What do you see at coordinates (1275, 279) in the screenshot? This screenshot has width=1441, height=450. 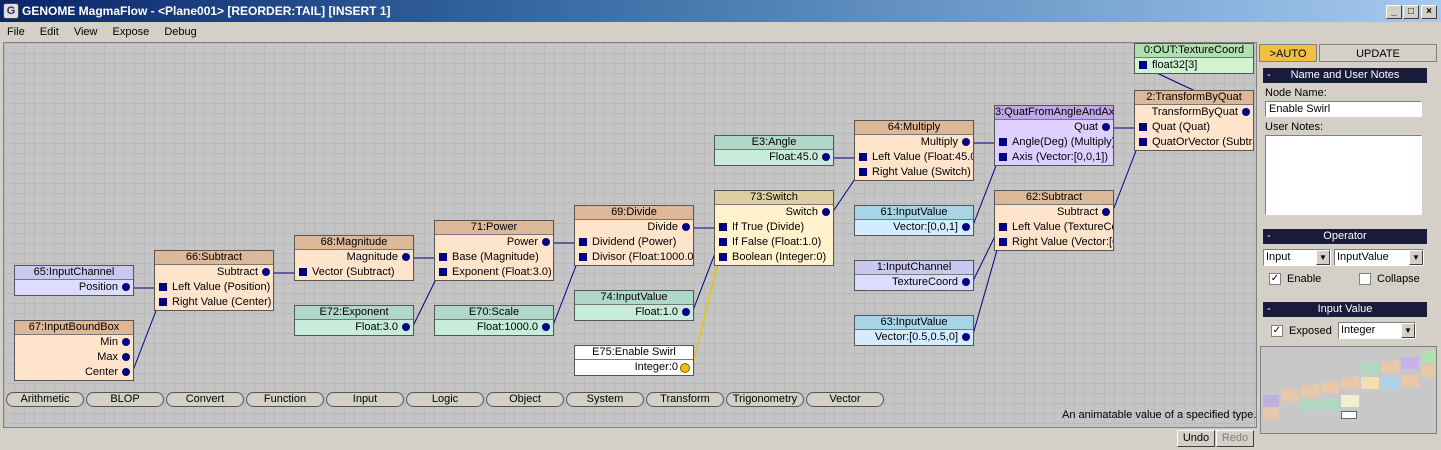 I see `enable-checkbox: ✓` at bounding box center [1275, 279].